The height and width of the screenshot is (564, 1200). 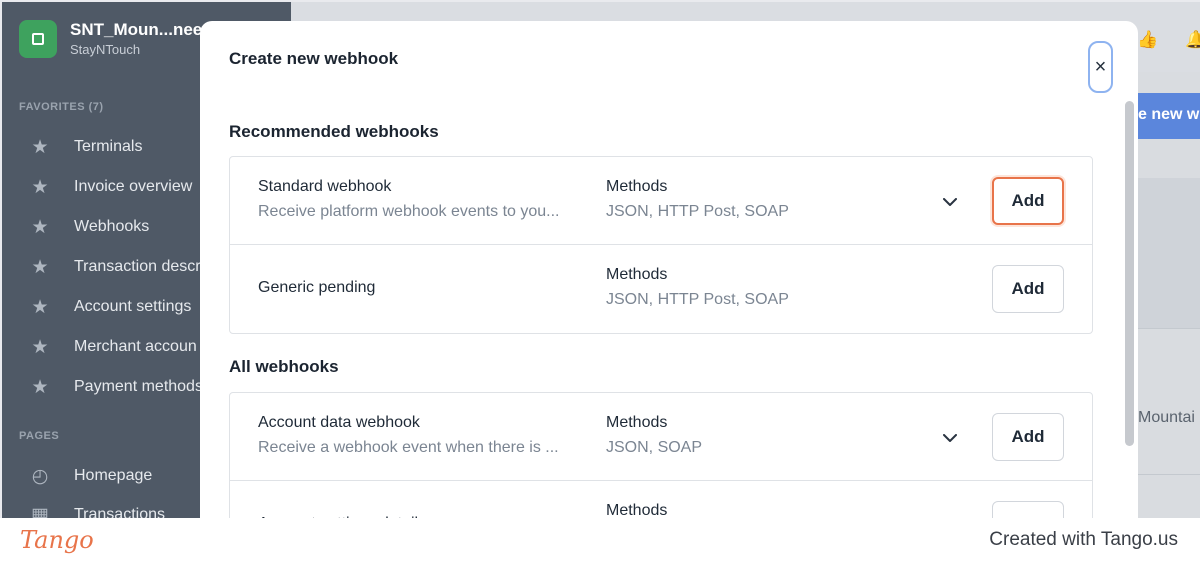 I want to click on sidebar-item-homepage: ◴ Homepage, so click(x=91, y=476).